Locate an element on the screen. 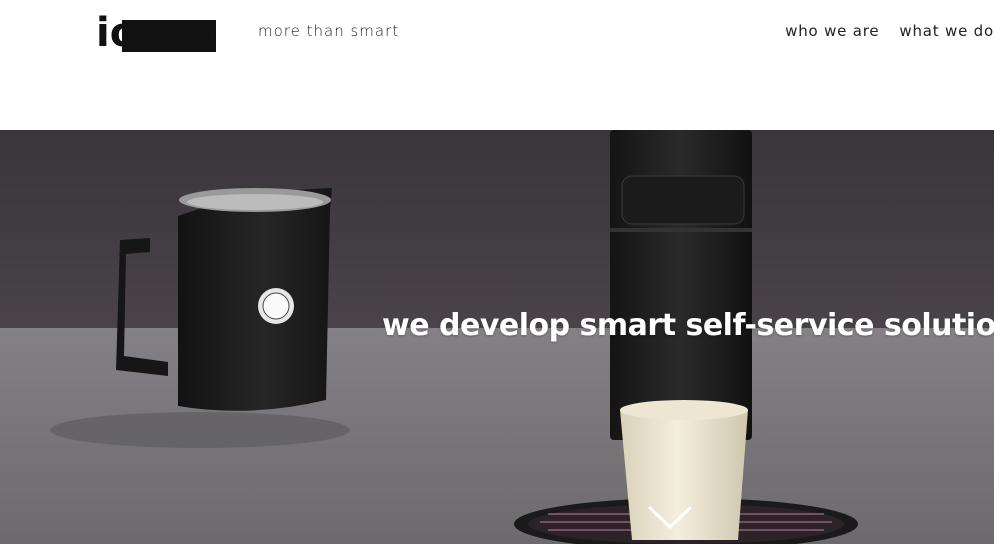 The image size is (994, 544). logo: iovent is located at coordinates (156, 30).